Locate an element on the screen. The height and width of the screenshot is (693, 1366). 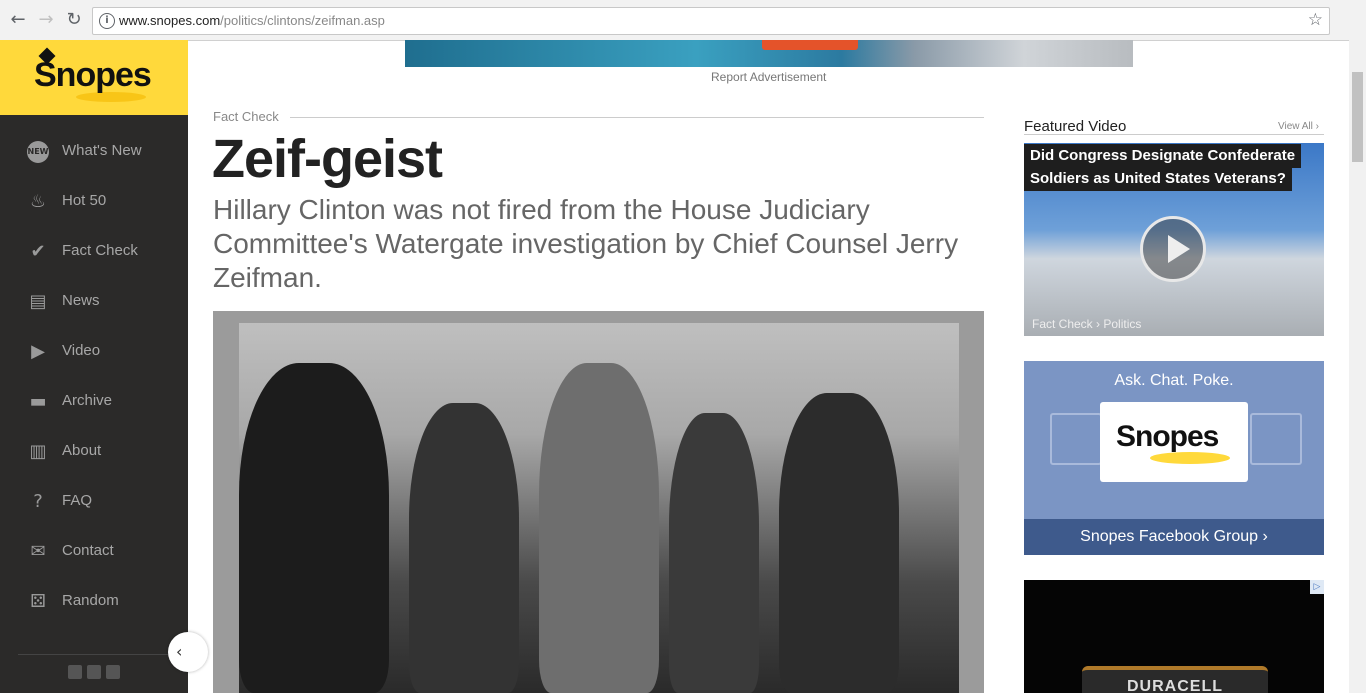
sidebar-item-hot-50: ♨ Hot 50 is located at coordinates (94, 203).